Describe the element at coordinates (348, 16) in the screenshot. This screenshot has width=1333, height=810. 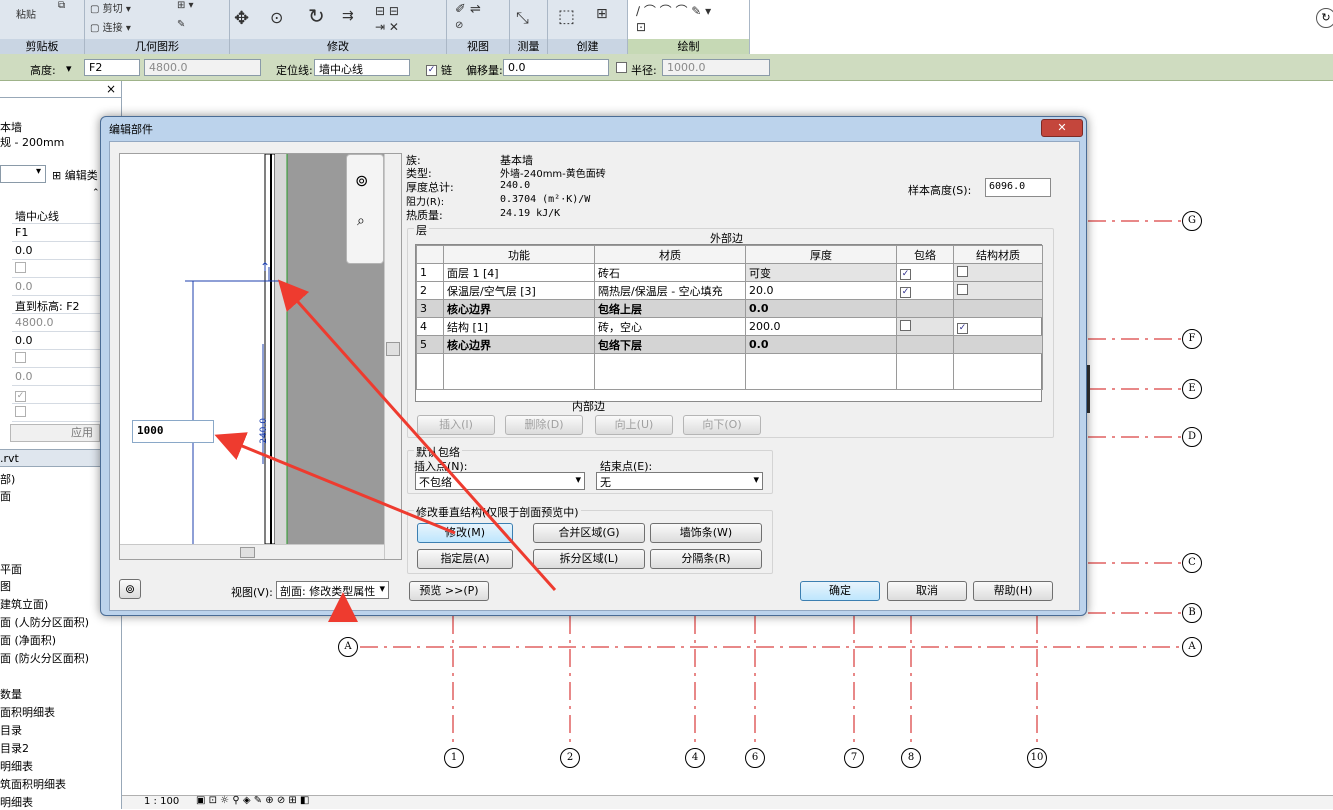
I see `trim-icon: ⇉` at that location.